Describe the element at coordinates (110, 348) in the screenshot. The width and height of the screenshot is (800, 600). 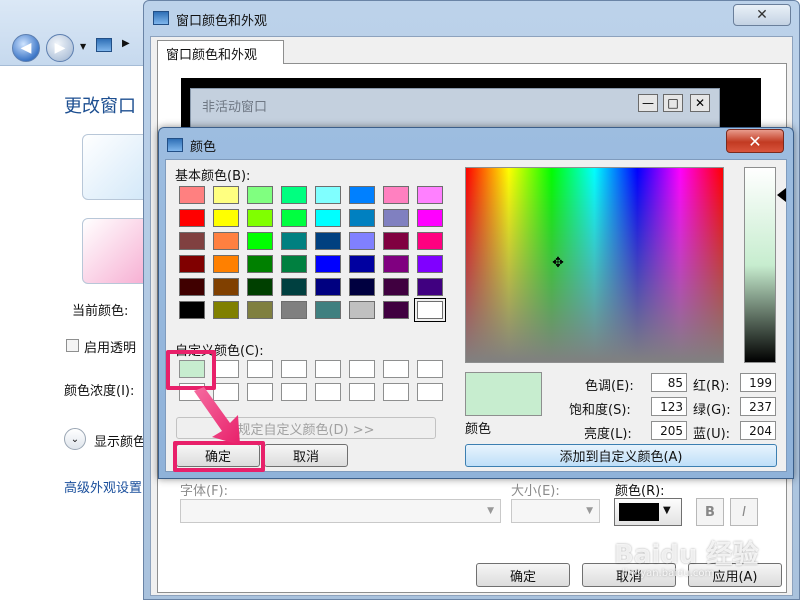
I see `transparency-label: 启用透明` at that location.